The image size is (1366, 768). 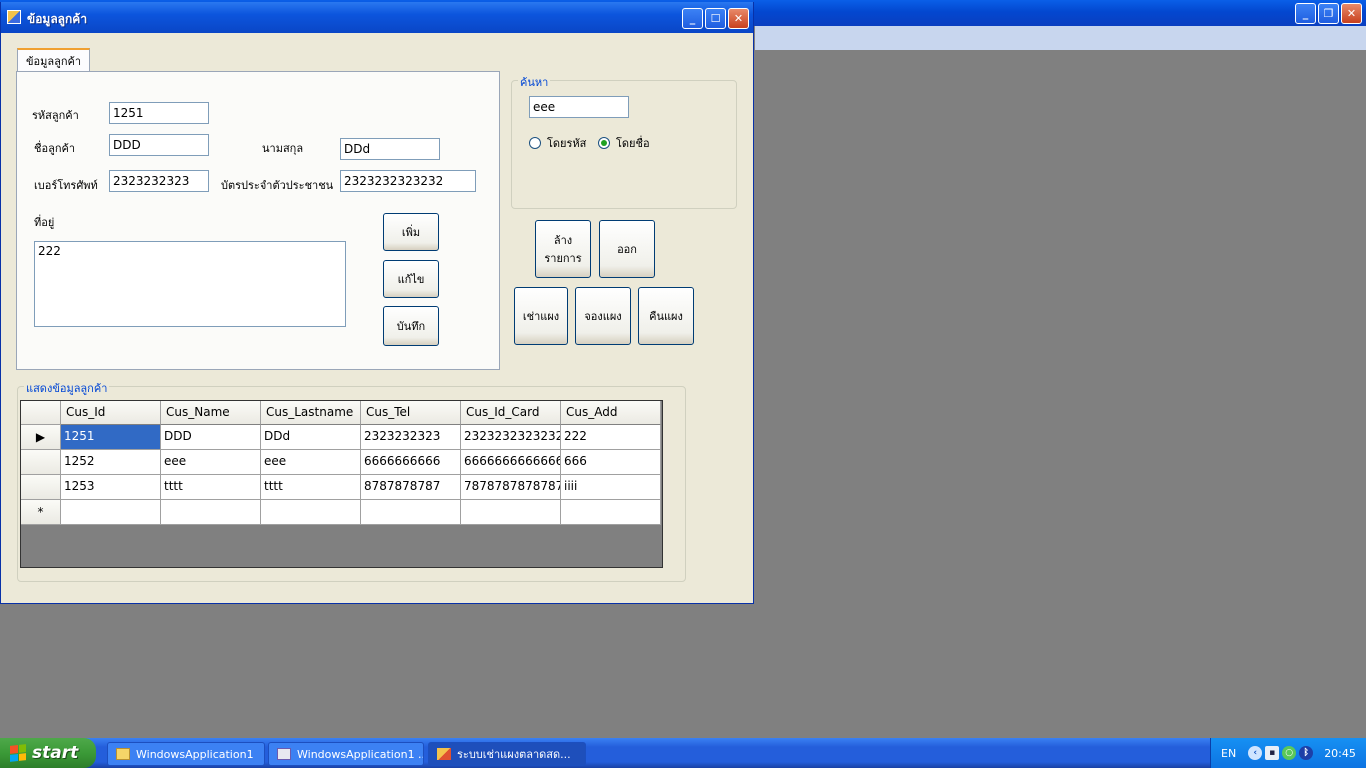 I want to click on customer-id-field, so click(x=159, y=113).